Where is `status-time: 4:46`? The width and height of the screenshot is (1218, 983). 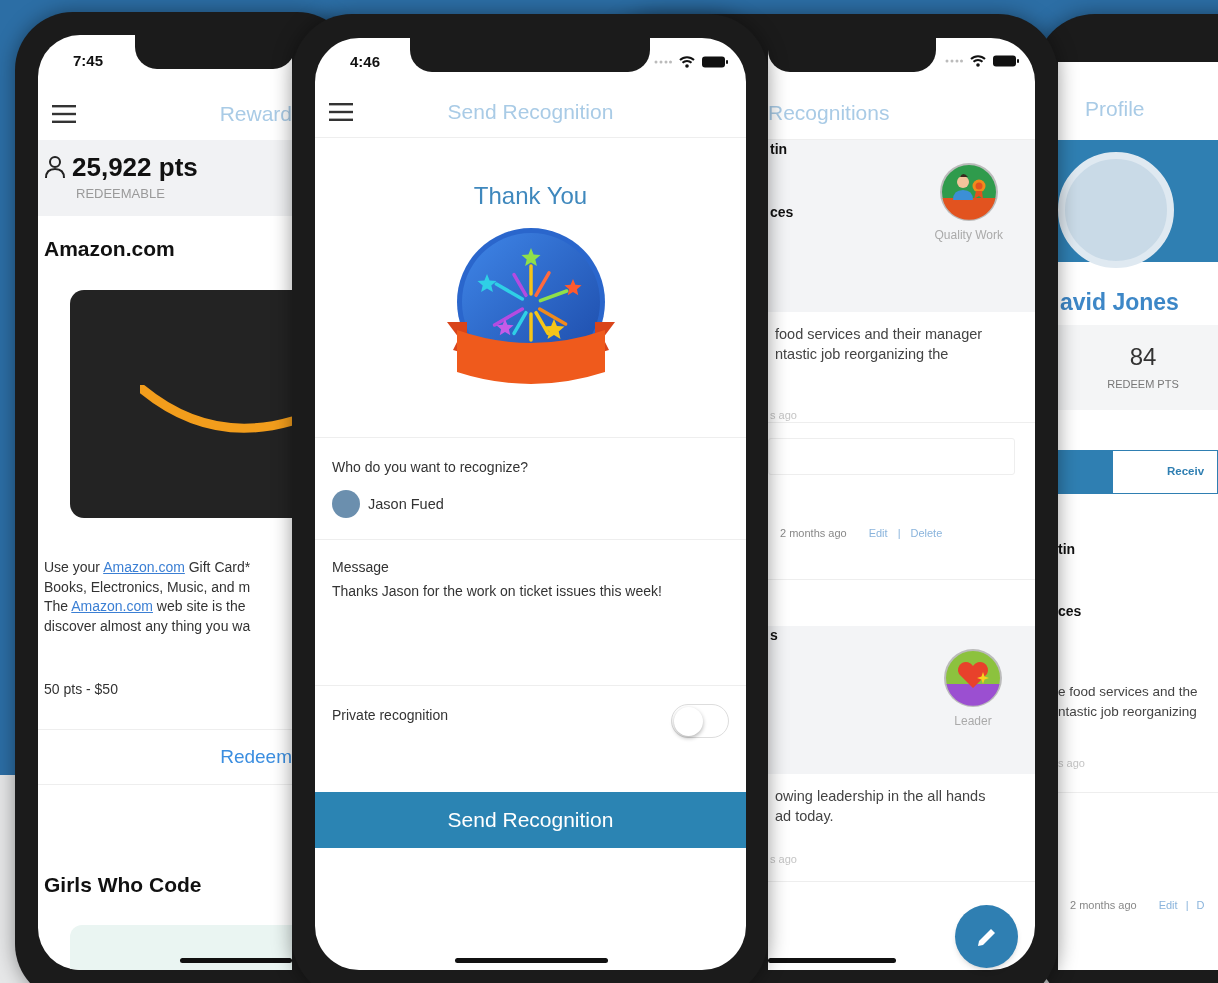 status-time: 4:46 is located at coordinates (365, 62).